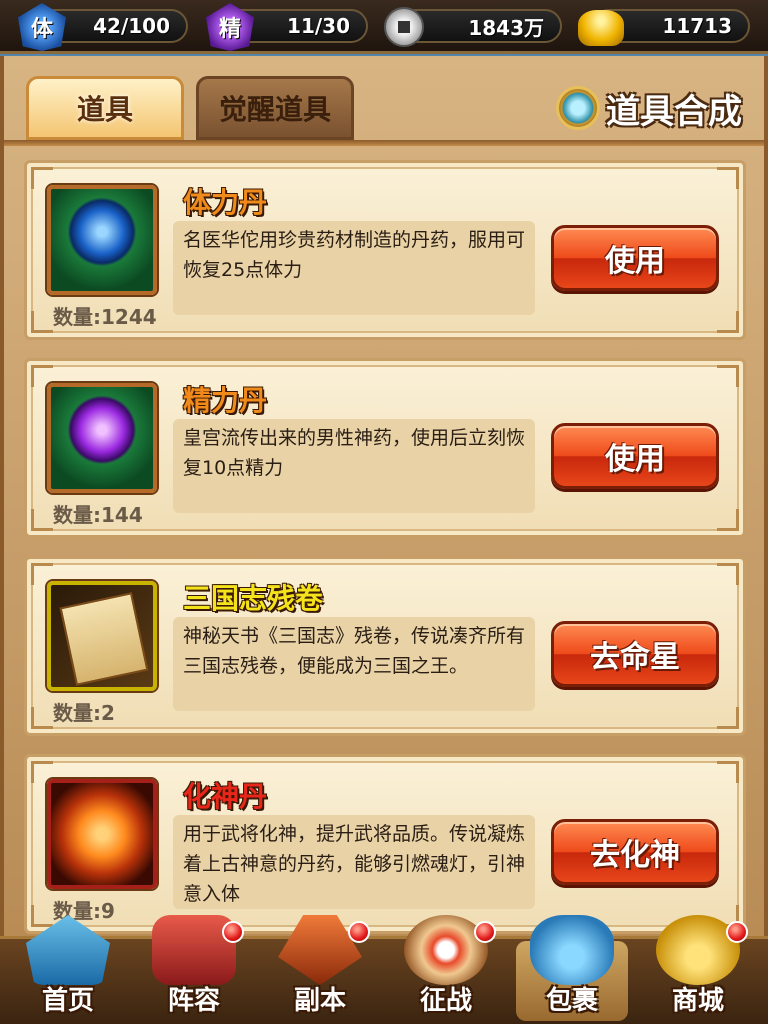 The height and width of the screenshot is (1024, 768). What do you see at coordinates (697, 26) in the screenshot?
I see `gold-value: 11713` at bounding box center [697, 26].